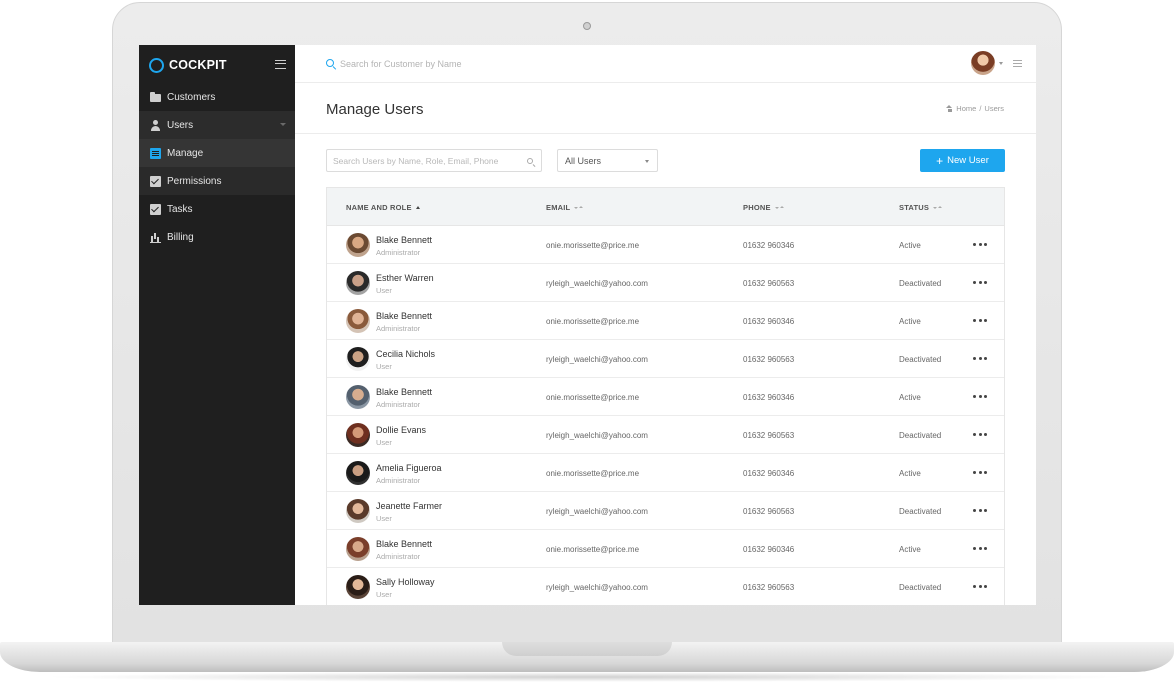  What do you see at coordinates (409, 468) in the screenshot?
I see `user-name: Amelia Figueroa` at bounding box center [409, 468].